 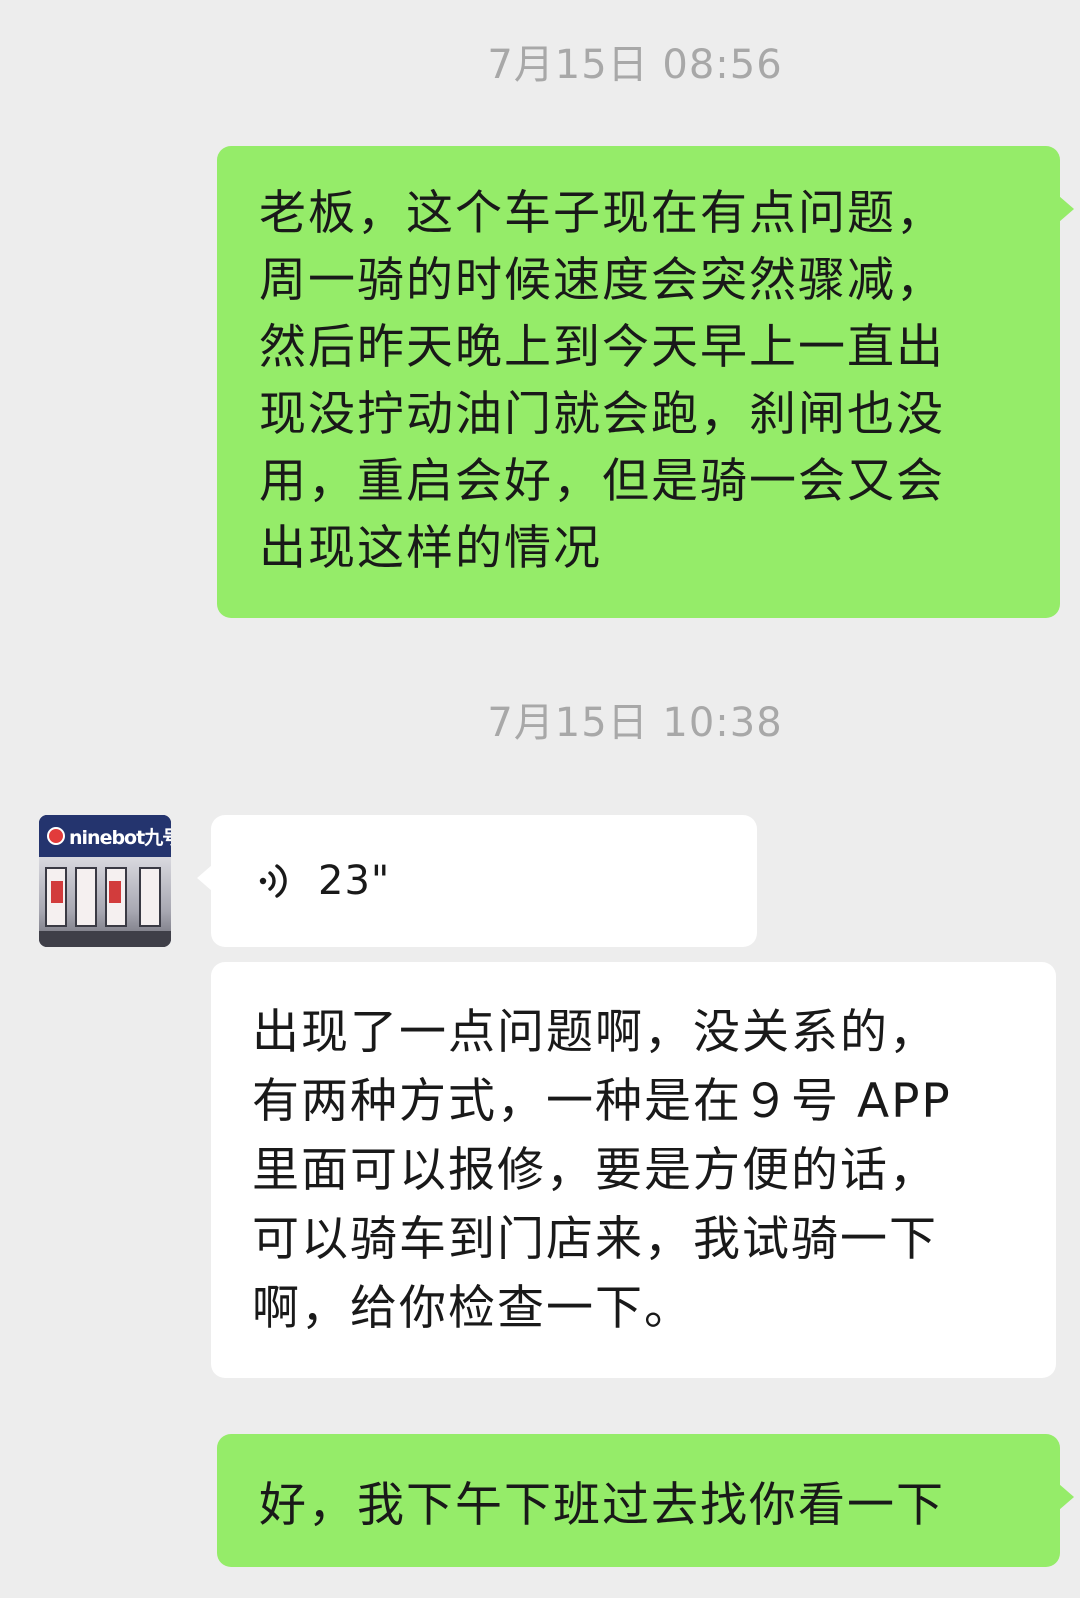 I want to click on message-line: 可以骑车到门店来，我试骑一下, so click(x=595, y=1239).